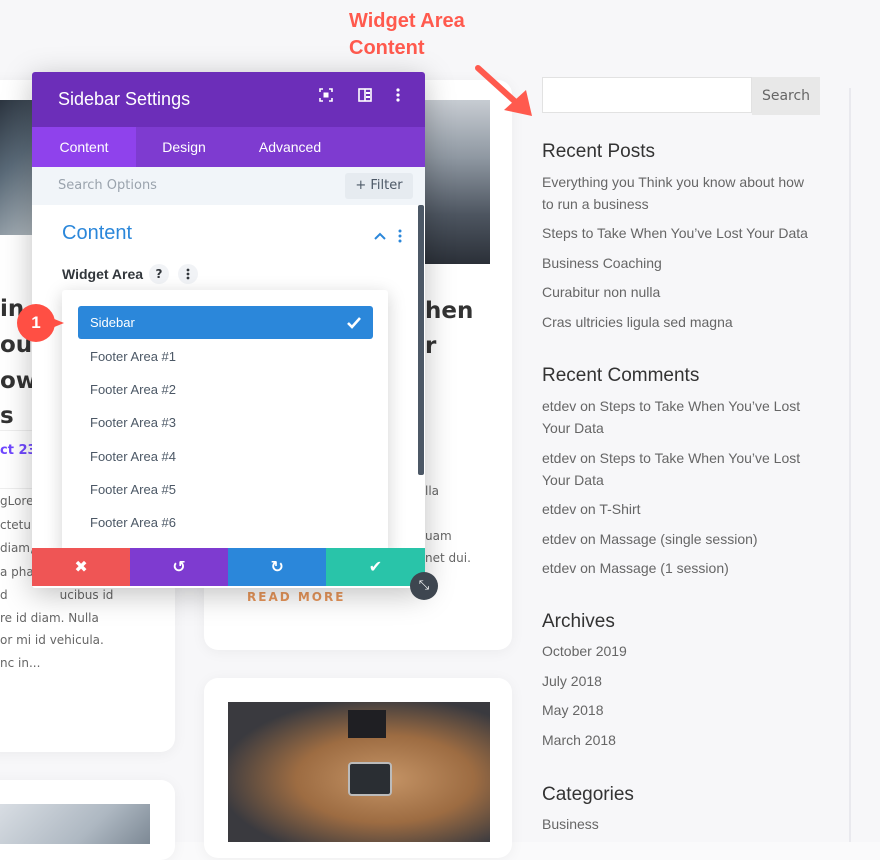 This screenshot has width=880, height=860. Describe the element at coordinates (438, 536) in the screenshot. I see `excerpt-fragment: uam` at that location.